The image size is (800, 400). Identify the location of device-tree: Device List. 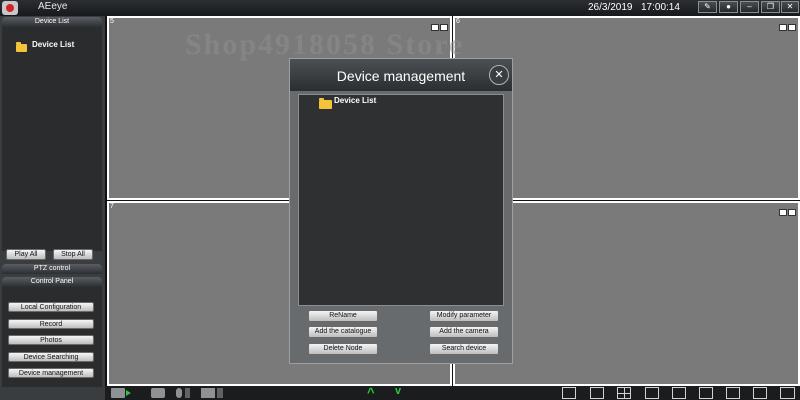
(52, 139).